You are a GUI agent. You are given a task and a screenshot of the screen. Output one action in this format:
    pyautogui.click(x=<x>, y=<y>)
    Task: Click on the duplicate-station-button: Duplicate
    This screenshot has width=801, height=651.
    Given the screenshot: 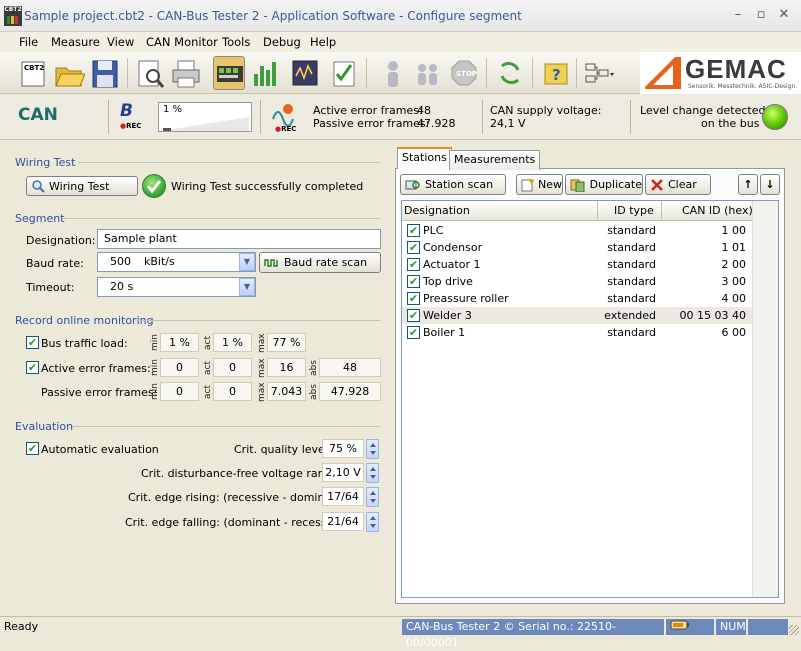 What is the action you would take?
    pyautogui.click(x=604, y=184)
    